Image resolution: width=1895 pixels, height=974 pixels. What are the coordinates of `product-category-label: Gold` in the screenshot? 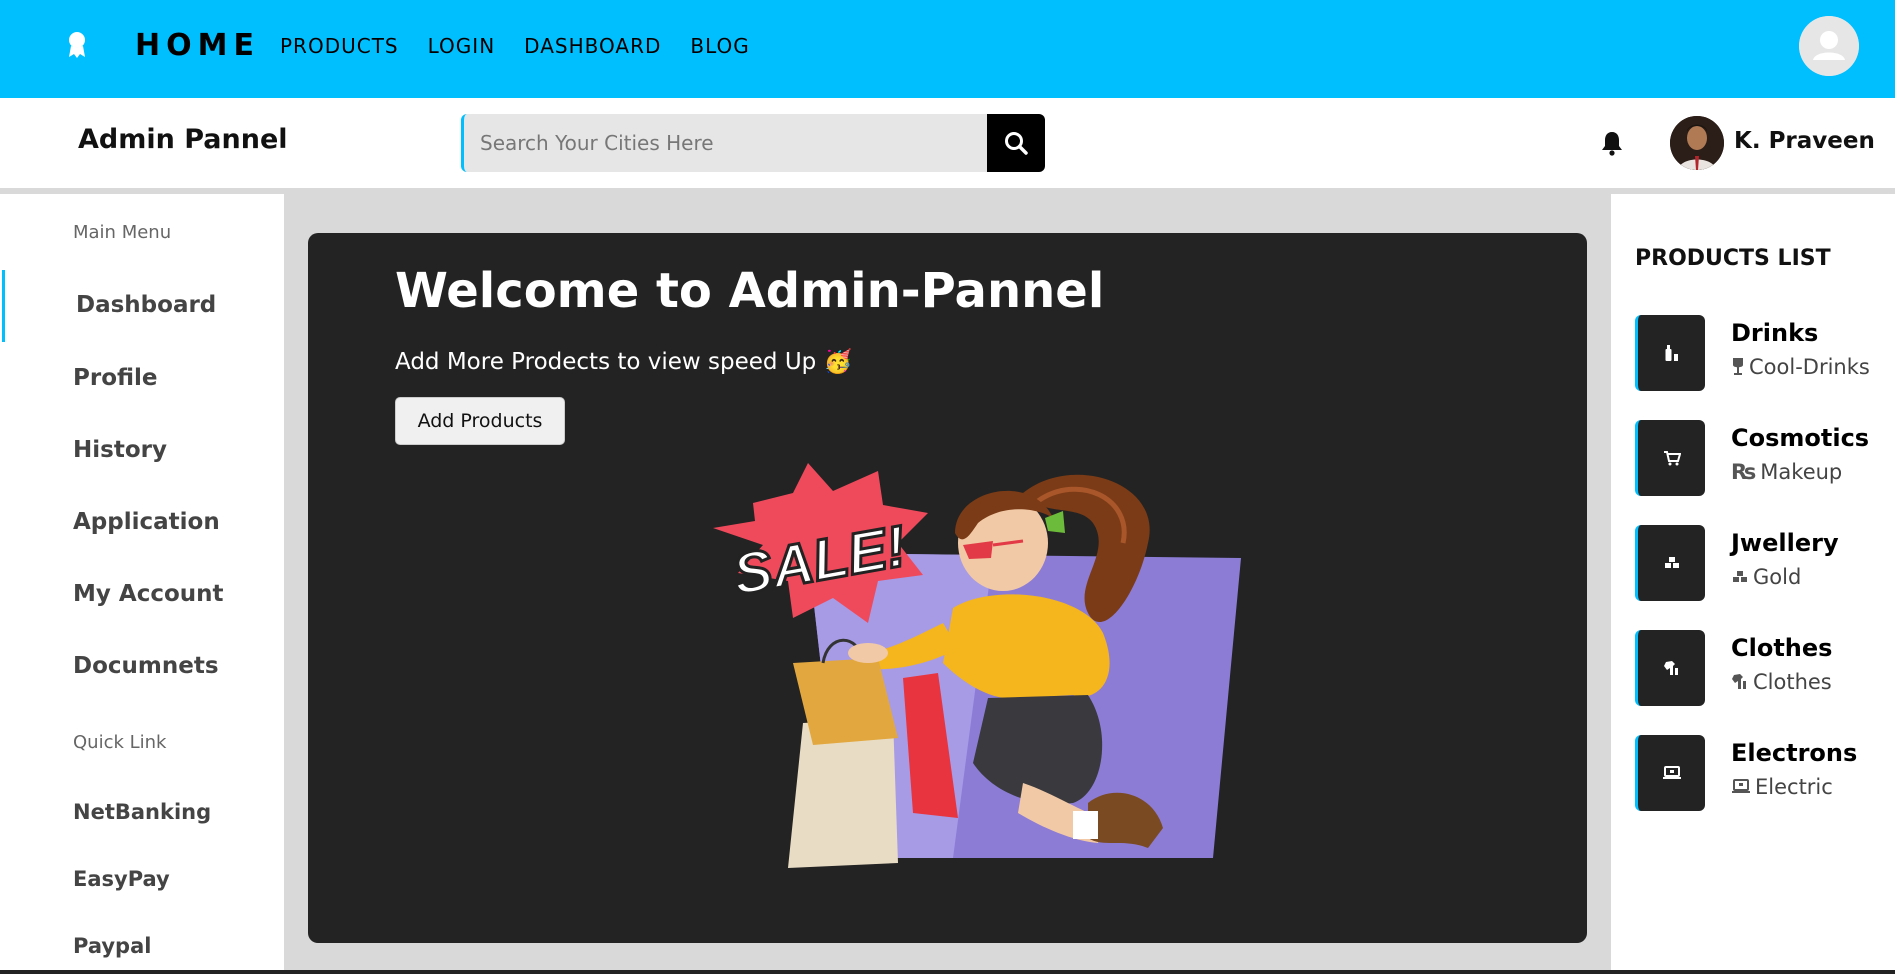 It's located at (1777, 577).